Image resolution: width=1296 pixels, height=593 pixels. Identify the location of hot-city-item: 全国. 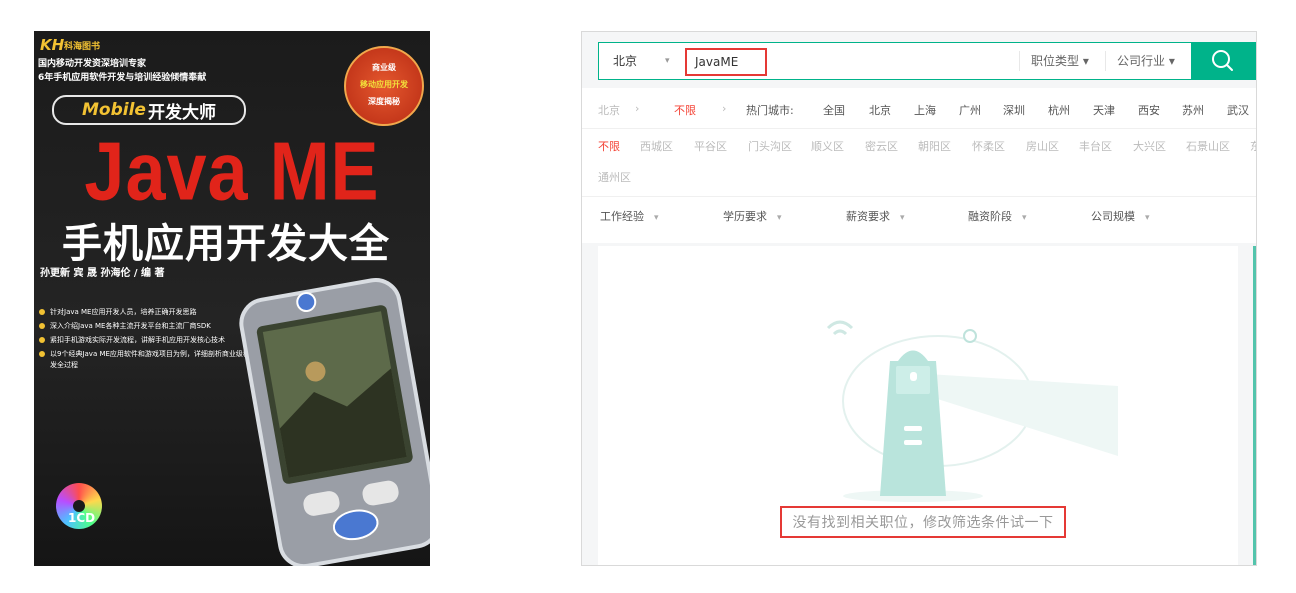
(834, 110).